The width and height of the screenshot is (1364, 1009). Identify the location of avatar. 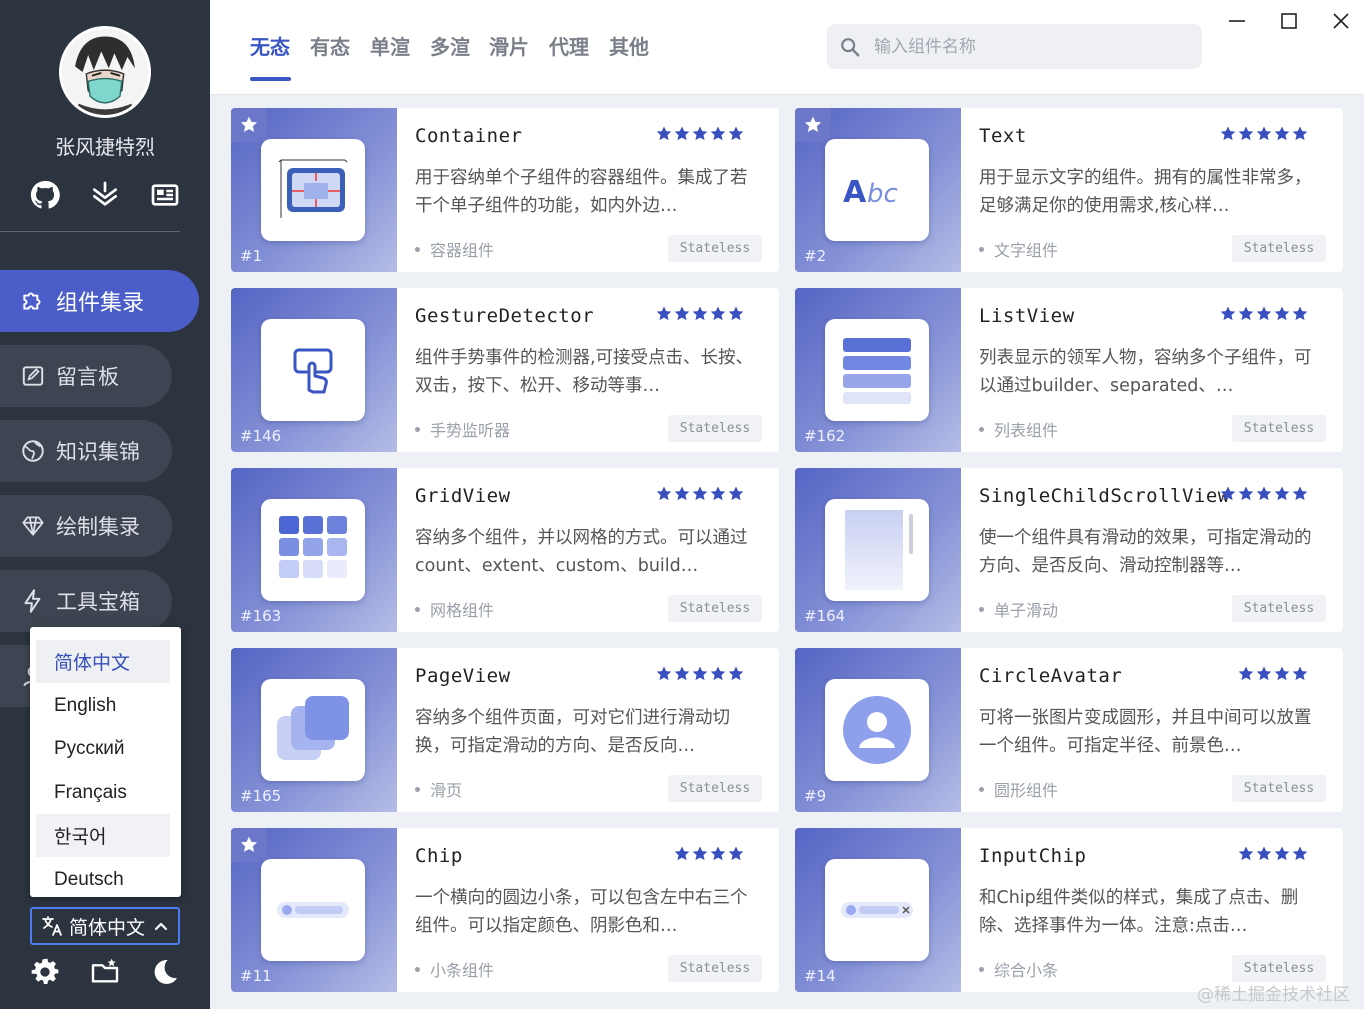
(105, 72).